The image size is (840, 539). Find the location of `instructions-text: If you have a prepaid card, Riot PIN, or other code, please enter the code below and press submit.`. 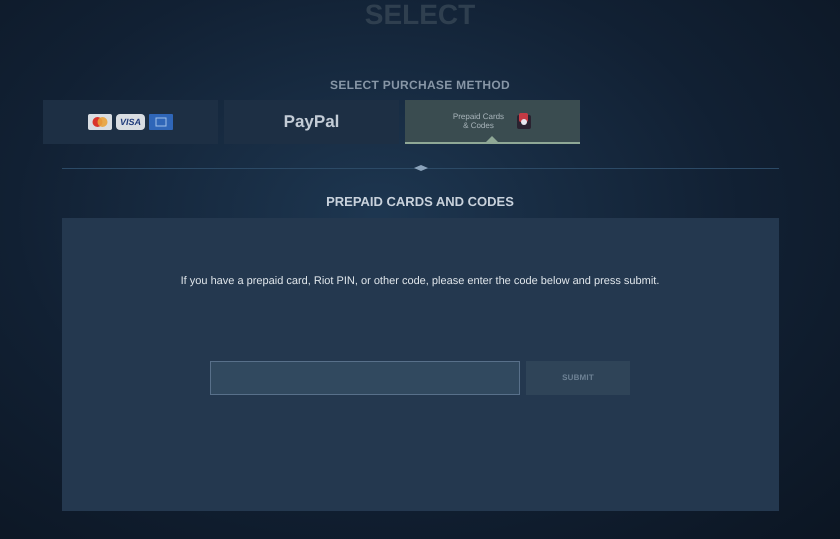

instructions-text: If you have a prepaid card, Riot PIN, or other code, please enter the code below and press submit. is located at coordinates (420, 281).